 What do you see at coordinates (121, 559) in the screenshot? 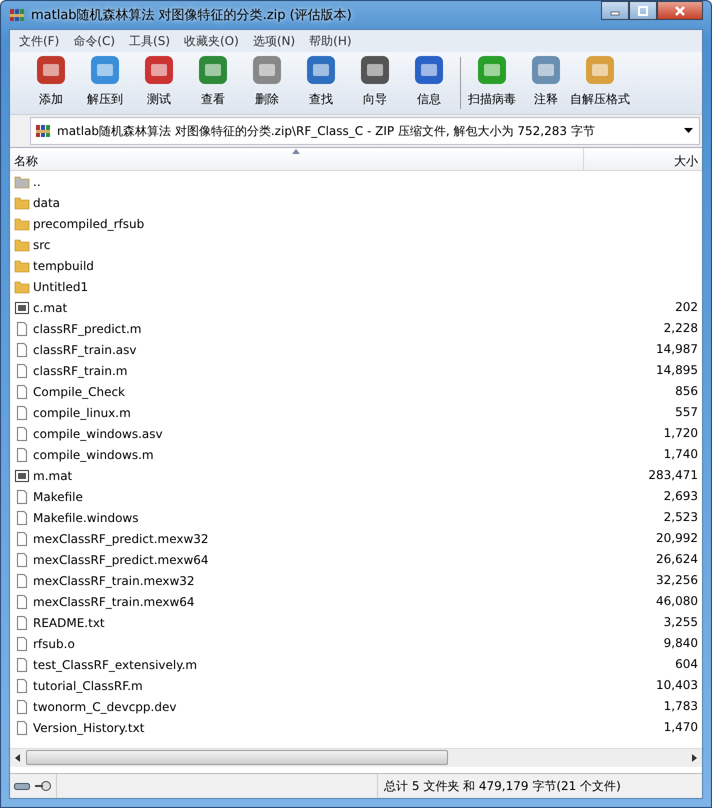
I see `file-name: mexClassRF_predict.mexw64` at bounding box center [121, 559].